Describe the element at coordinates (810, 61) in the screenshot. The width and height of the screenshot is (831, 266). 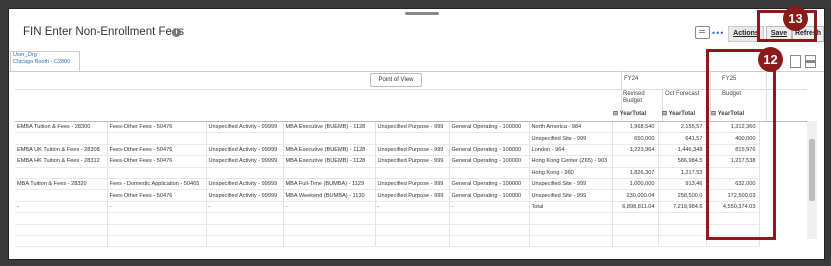
I see `layout-icon` at that location.